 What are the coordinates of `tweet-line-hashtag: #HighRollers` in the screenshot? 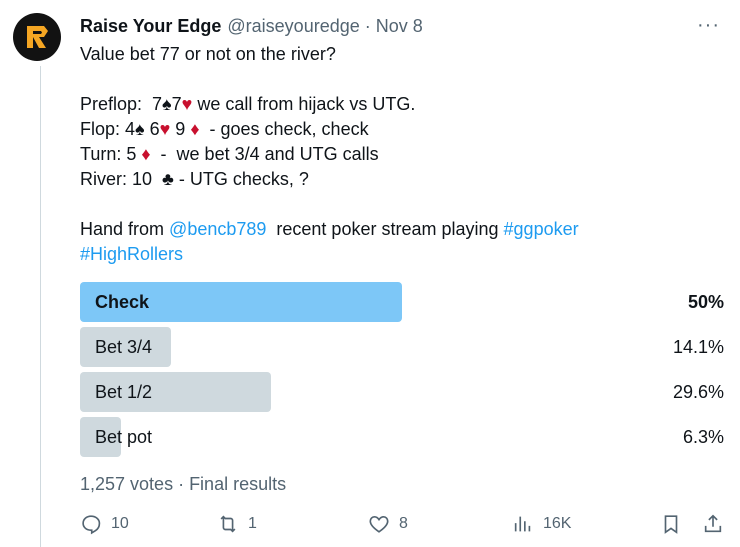 It's located at (400, 254).